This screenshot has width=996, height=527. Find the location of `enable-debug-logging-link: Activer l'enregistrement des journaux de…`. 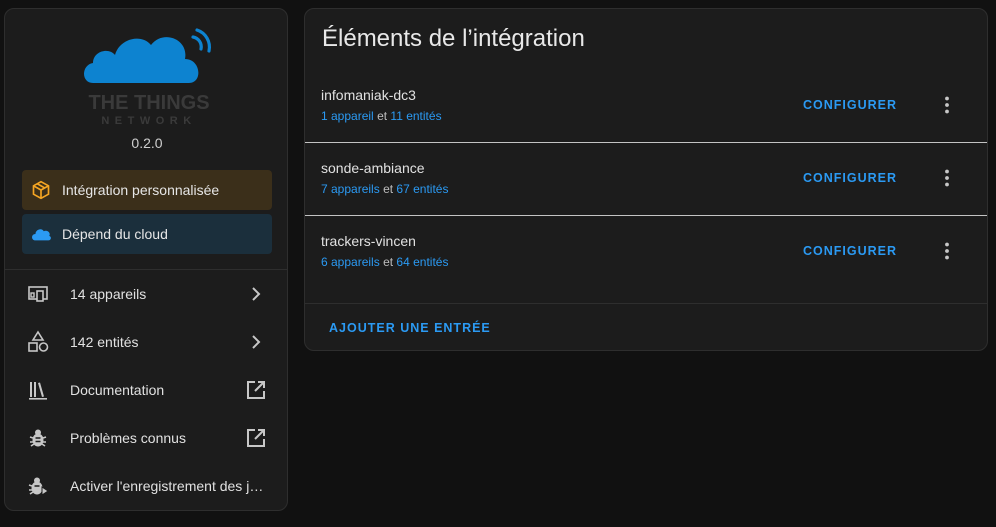

enable-debug-logging-link: Activer l'enregistrement des journaux de… is located at coordinates (146, 486).